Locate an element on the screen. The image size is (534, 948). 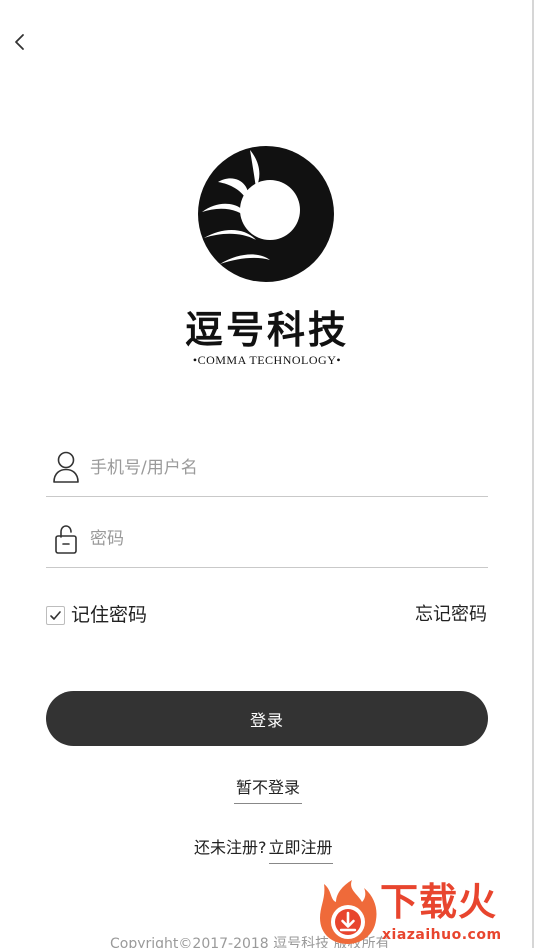
brand-name-english: •COMMA TECHNOLOGY• is located at coordinates (267, 360).